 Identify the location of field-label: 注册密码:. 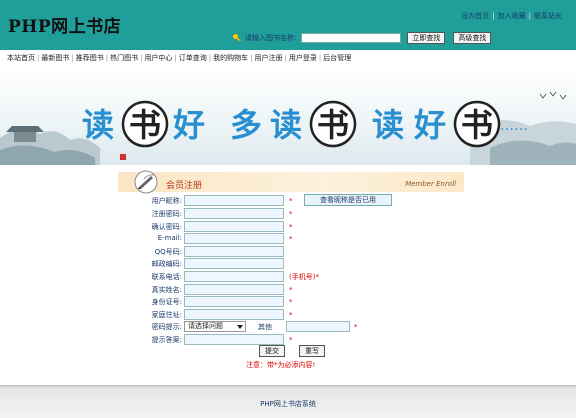
(166, 214).